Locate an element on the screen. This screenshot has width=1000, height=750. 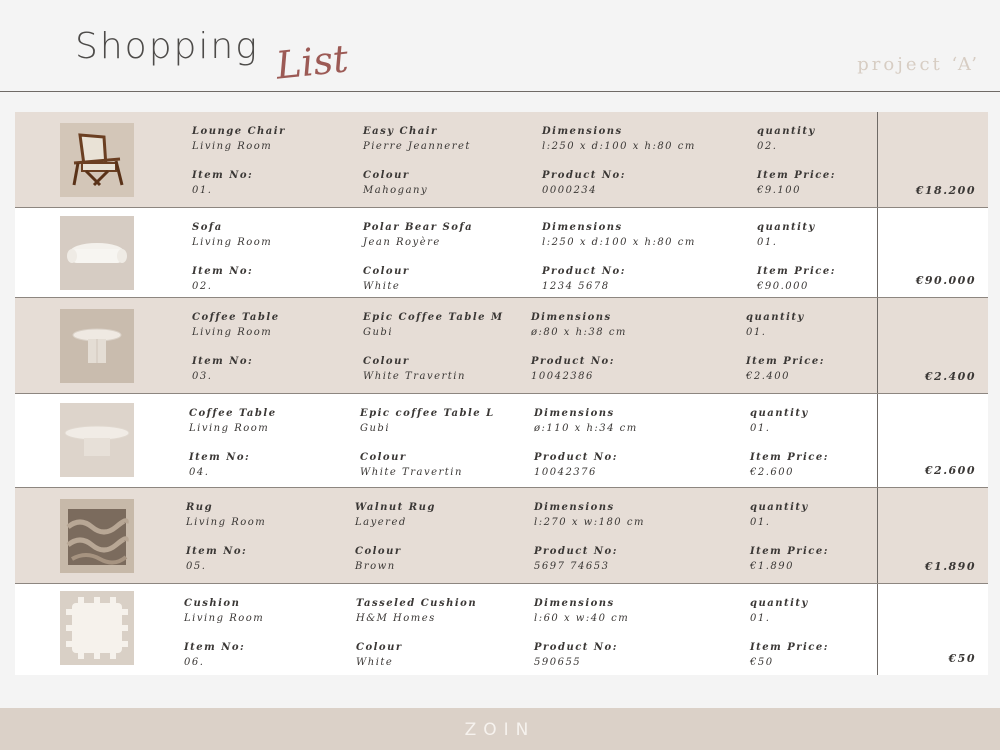
item-price: €9.100 is located at coordinates (779, 190).